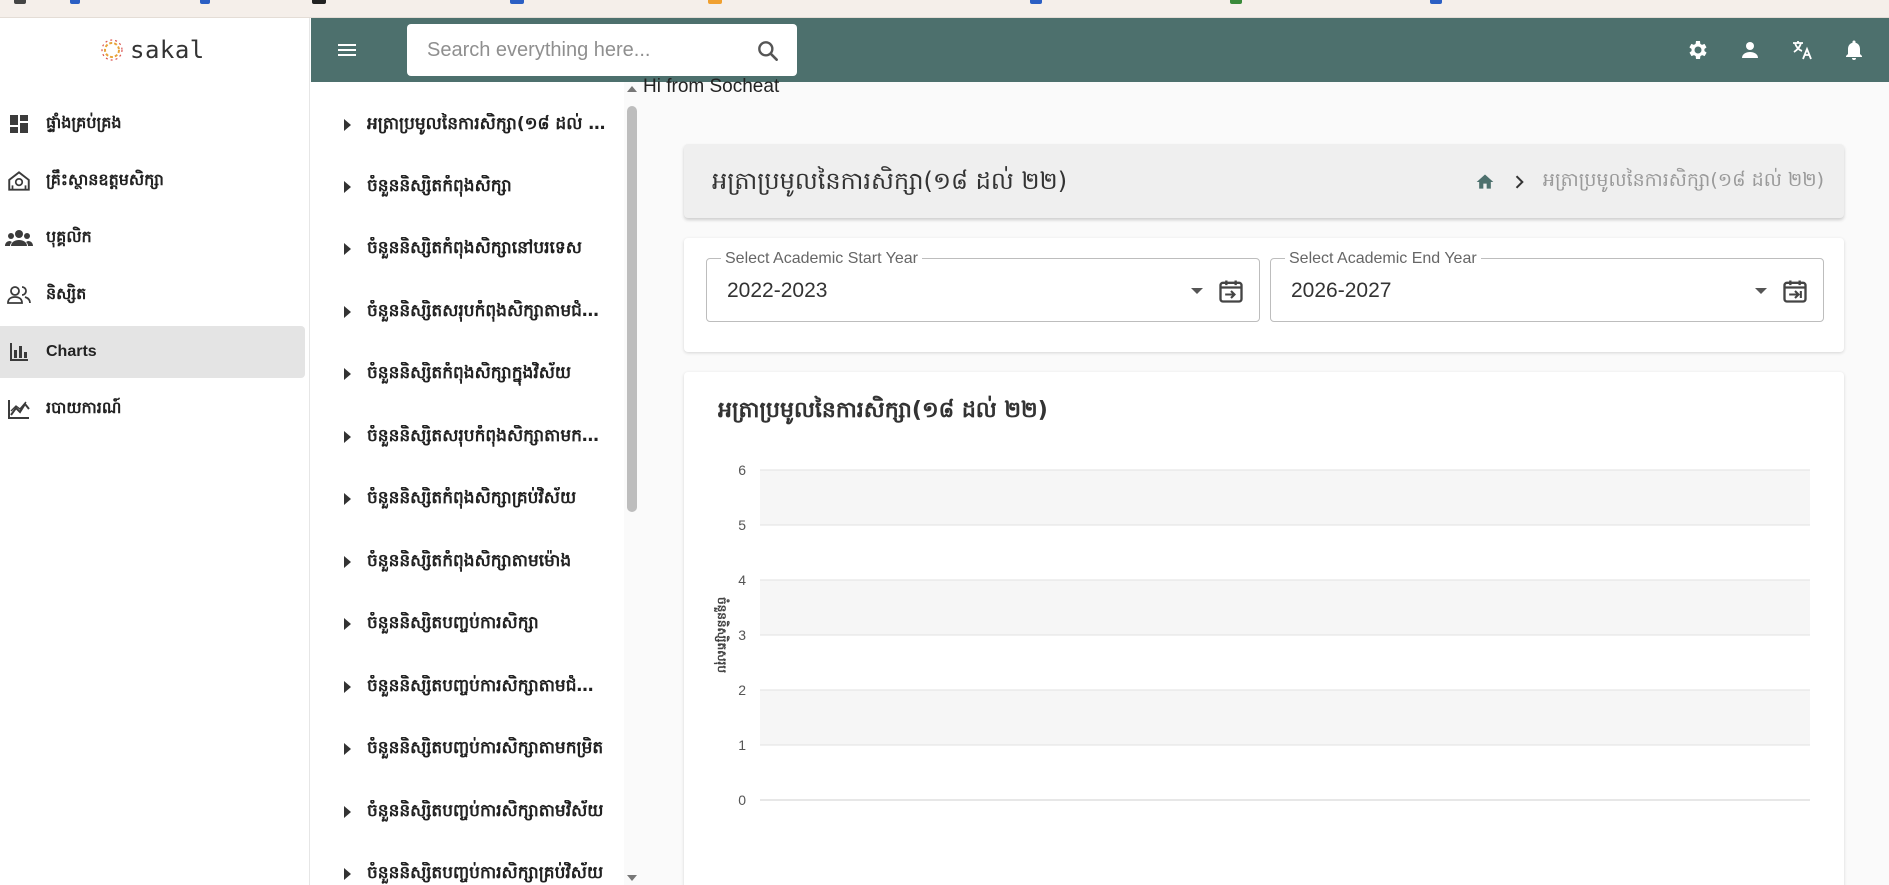  I want to click on sidebar-item-label: និស្សិត, so click(66, 293).